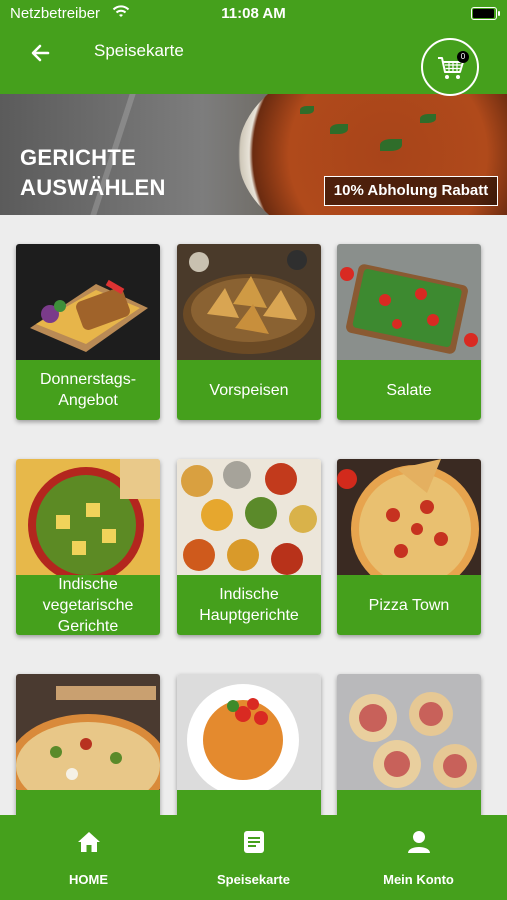 This screenshot has height=900, width=507. I want to click on status-time: 11:08 AM, so click(253, 13).